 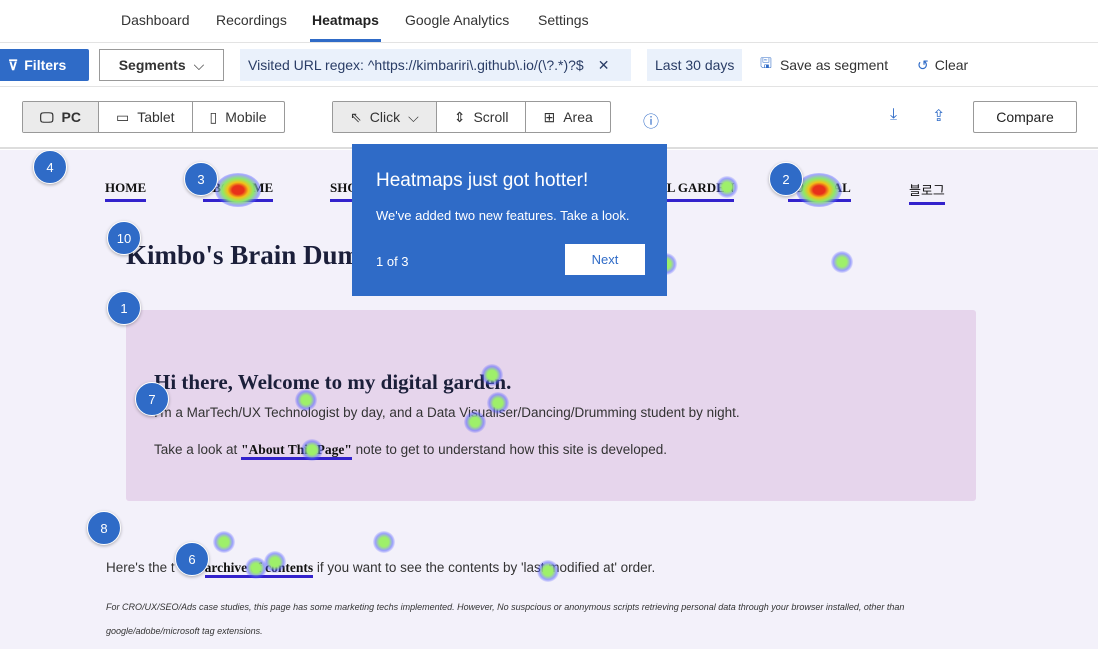 What do you see at coordinates (578, 117) in the screenshot?
I see `area-label: Area` at bounding box center [578, 117].